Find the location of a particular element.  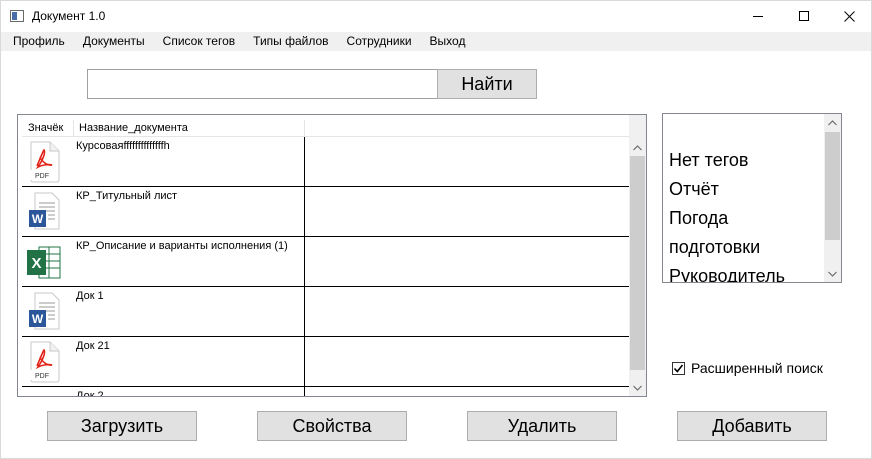

table-row: X КР_Описание и варианты исполнения (1) is located at coordinates (326, 262).